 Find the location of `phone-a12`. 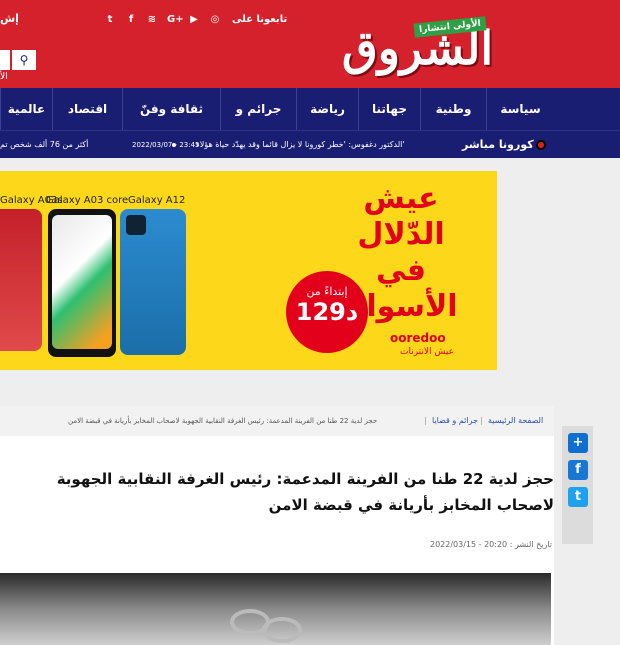

phone-a12 is located at coordinates (153, 282).